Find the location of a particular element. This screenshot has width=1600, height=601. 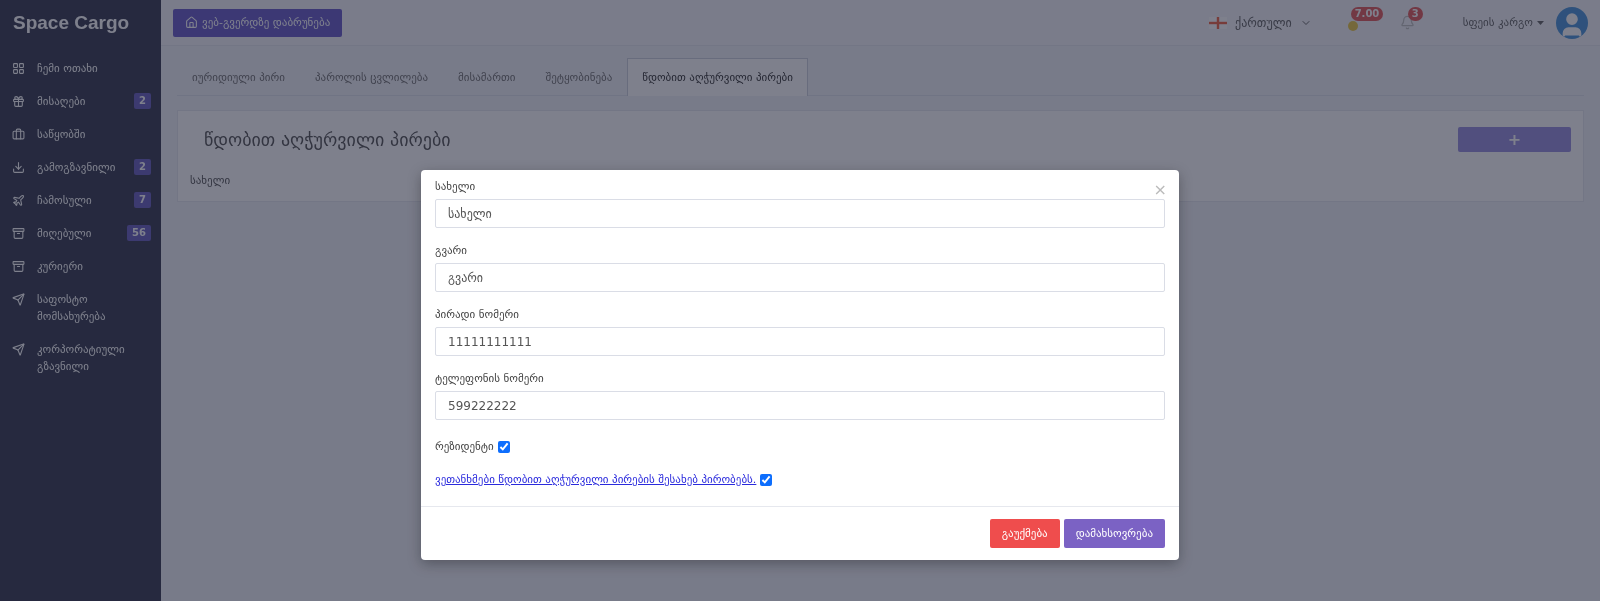

sidebar-item: კურიერი is located at coordinates (80, 266).